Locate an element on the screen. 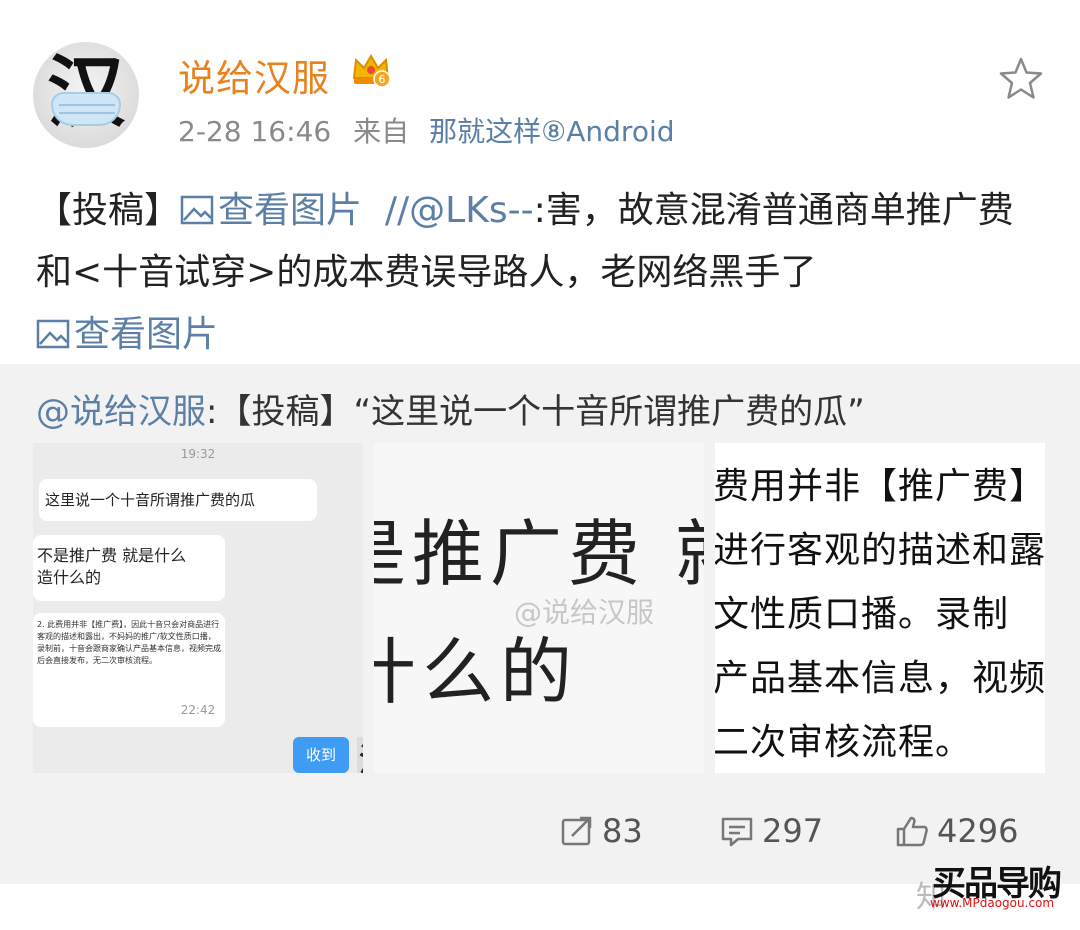 This screenshot has height=930, width=1080. comment-button: 297 is located at coordinates (771, 831).